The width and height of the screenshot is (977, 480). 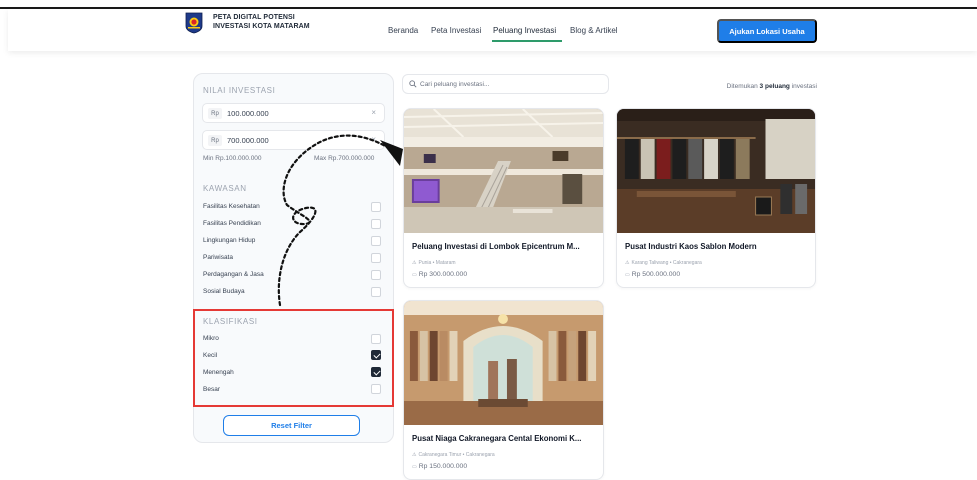 What do you see at coordinates (376, 292) in the screenshot?
I see `kawasan-checkbox-sosial-budaya` at bounding box center [376, 292].